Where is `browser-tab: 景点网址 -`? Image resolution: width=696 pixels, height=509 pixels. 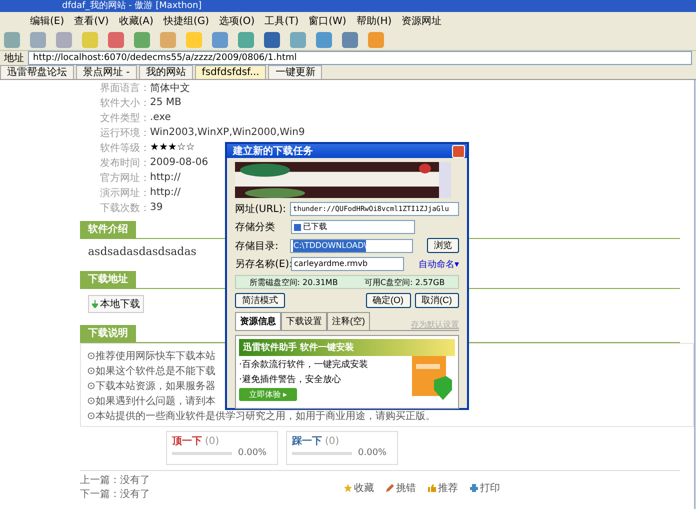 browser-tab: 景点网址 - is located at coordinates (106, 72).